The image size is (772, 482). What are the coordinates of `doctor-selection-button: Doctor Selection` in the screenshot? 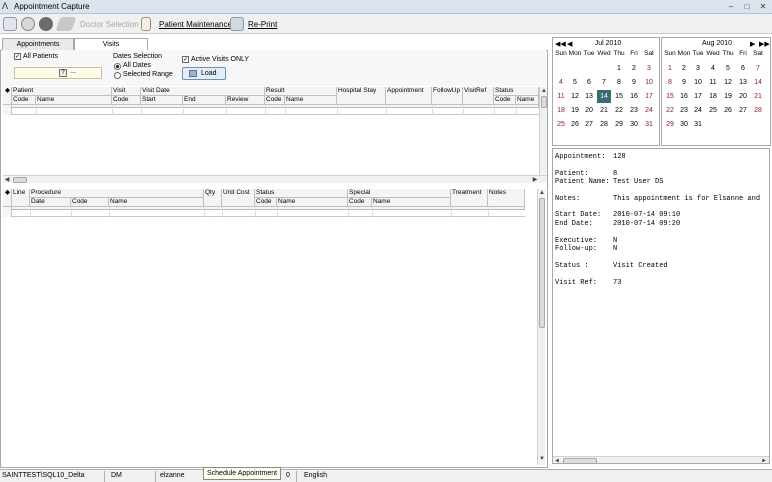 It's located at (109, 24).